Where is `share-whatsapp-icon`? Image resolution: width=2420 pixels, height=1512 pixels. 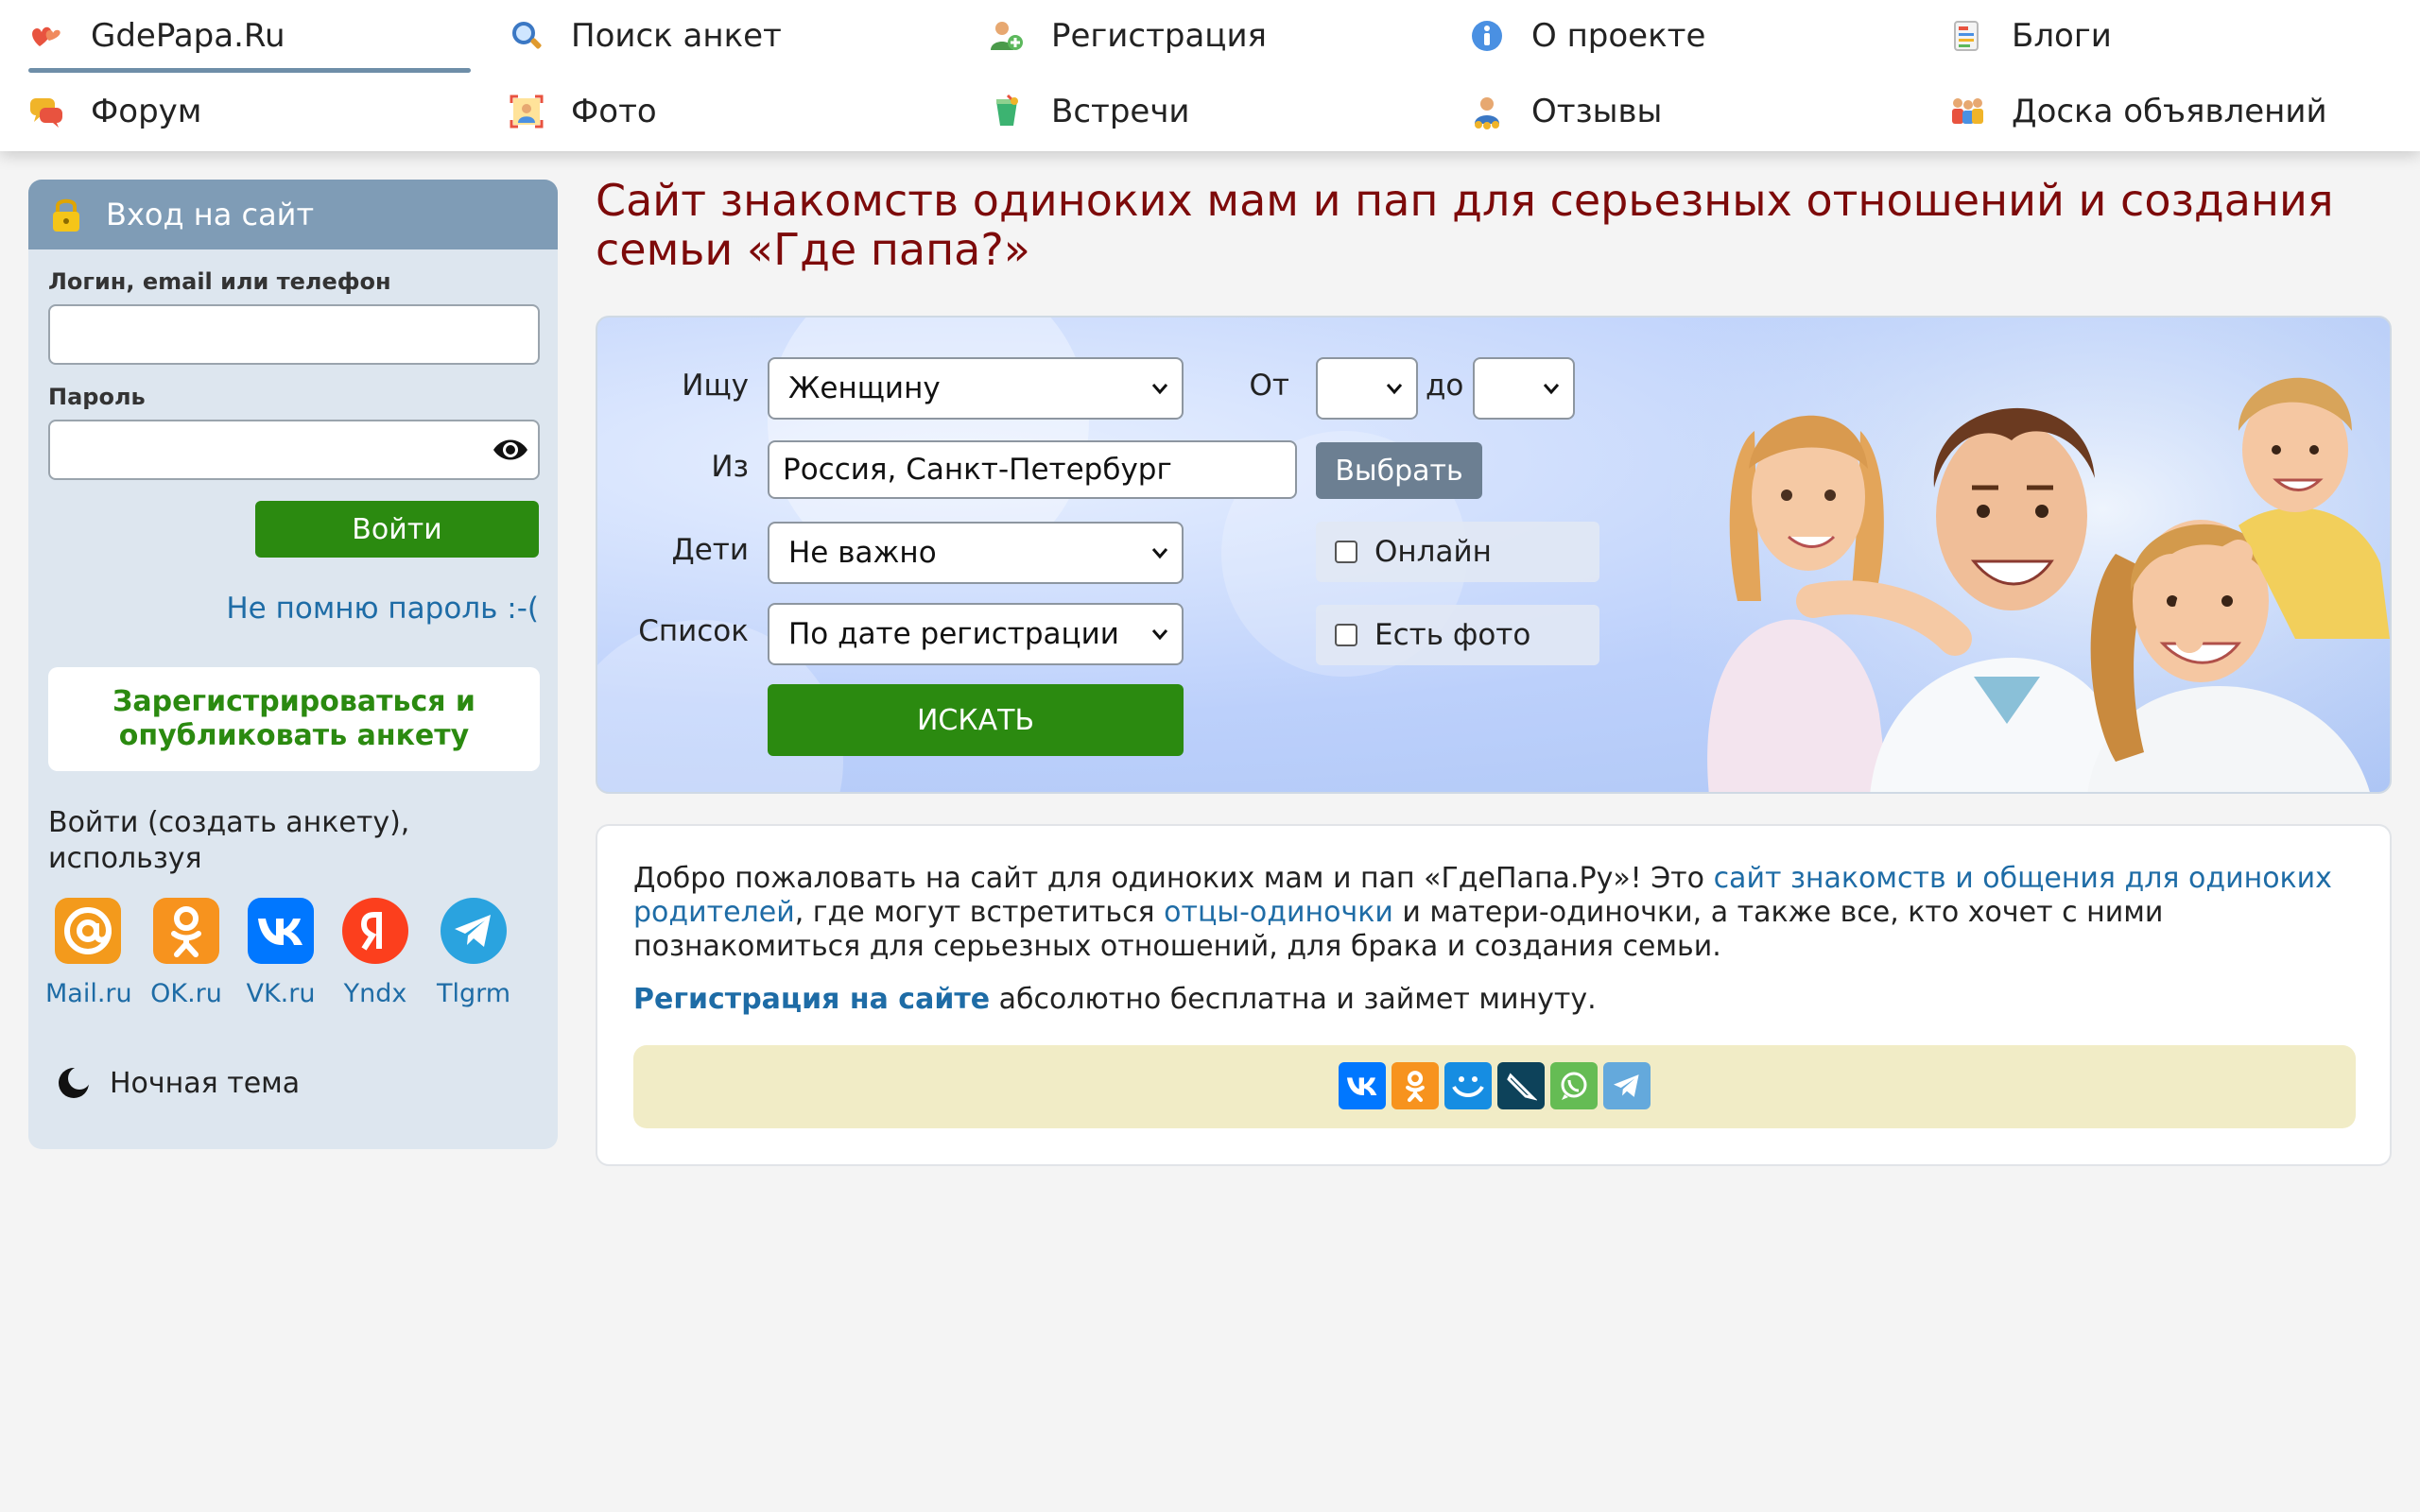 share-whatsapp-icon is located at coordinates (1574, 1085).